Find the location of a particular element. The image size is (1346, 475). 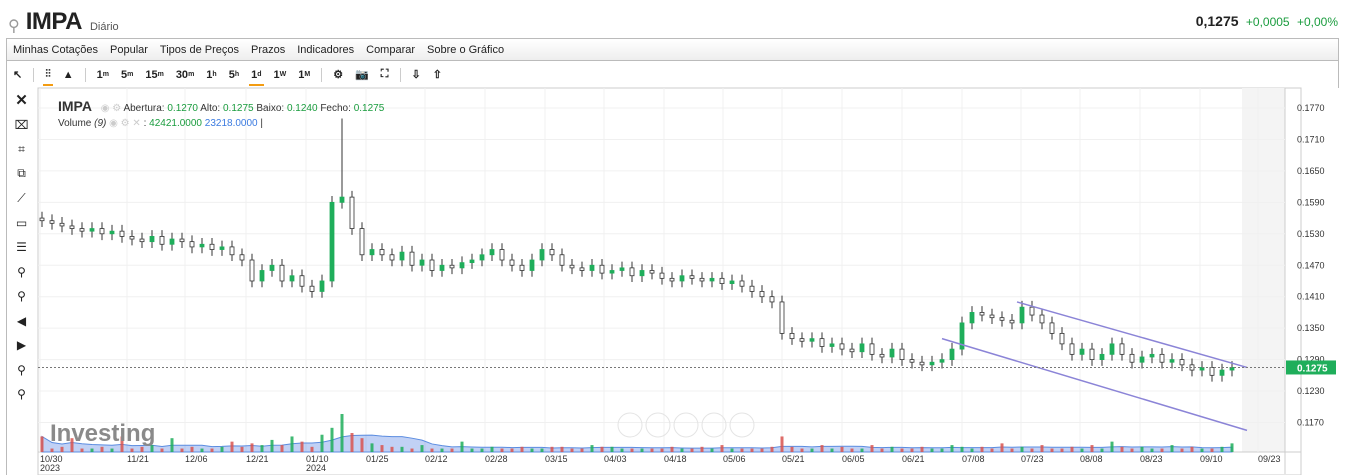

future-area is located at coordinates (1263, 270).